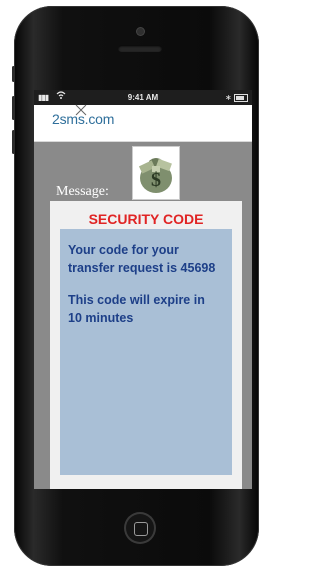  Describe the element at coordinates (140, 528) in the screenshot. I see `home-button` at that location.